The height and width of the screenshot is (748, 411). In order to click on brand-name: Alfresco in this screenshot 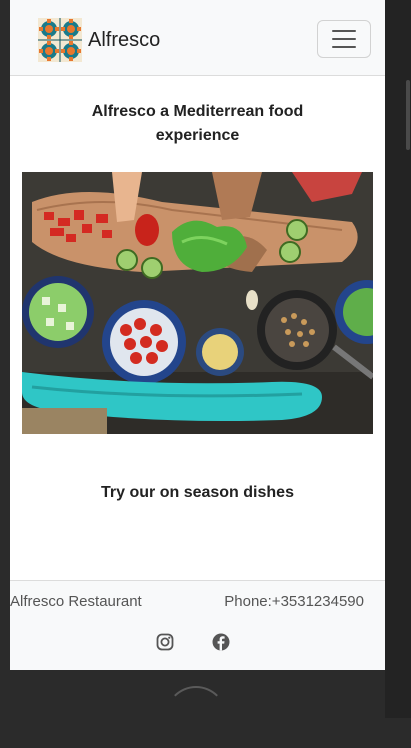, I will do `click(124, 39)`.